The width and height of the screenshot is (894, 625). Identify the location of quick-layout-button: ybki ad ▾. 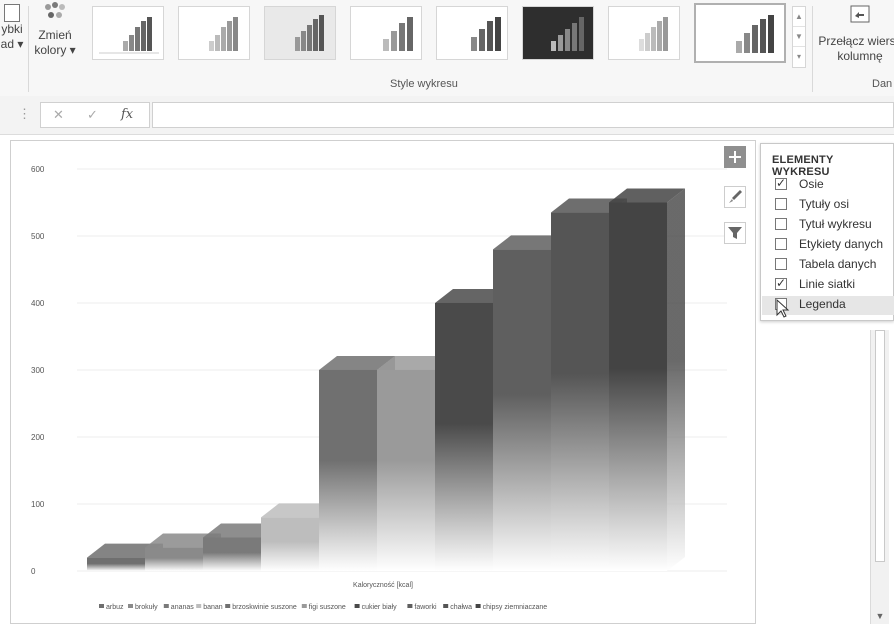
(12, 28).